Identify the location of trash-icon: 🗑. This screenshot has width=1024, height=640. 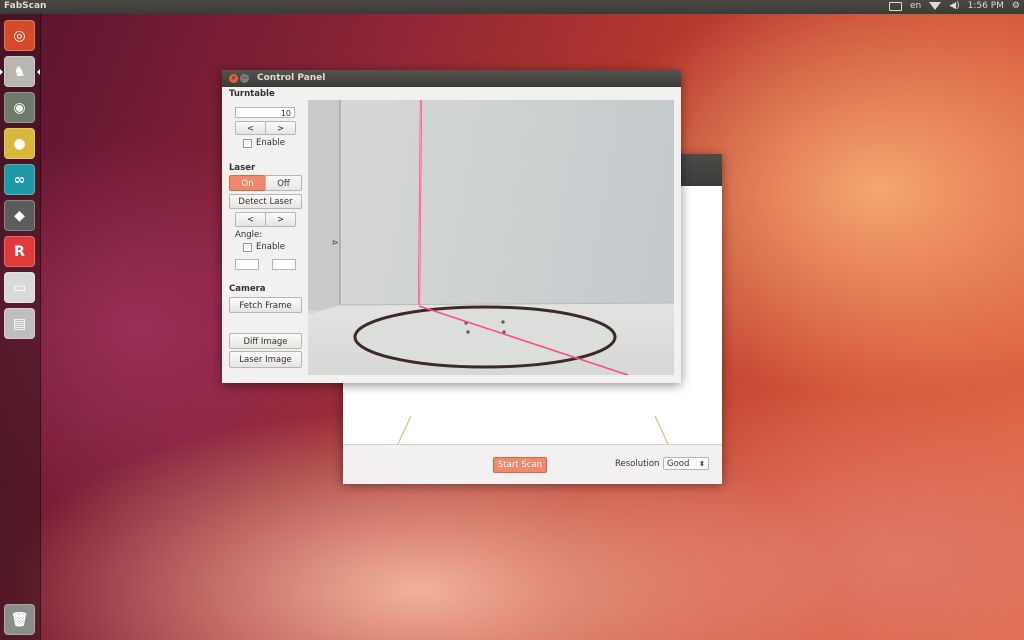
(19, 619).